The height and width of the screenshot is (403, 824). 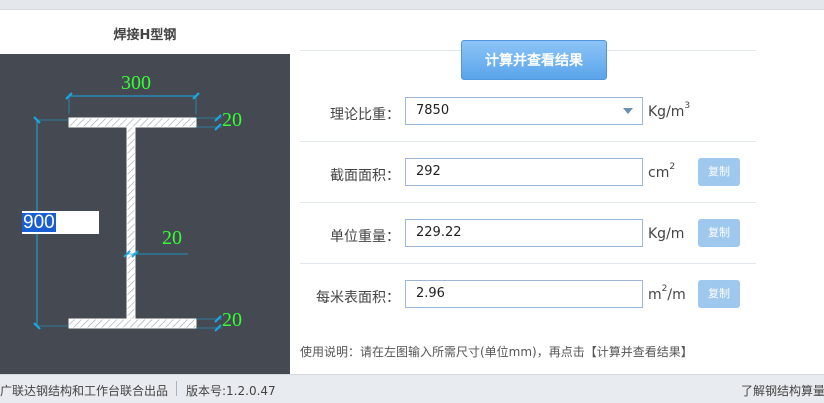 I want to click on web, so click(x=131, y=223).